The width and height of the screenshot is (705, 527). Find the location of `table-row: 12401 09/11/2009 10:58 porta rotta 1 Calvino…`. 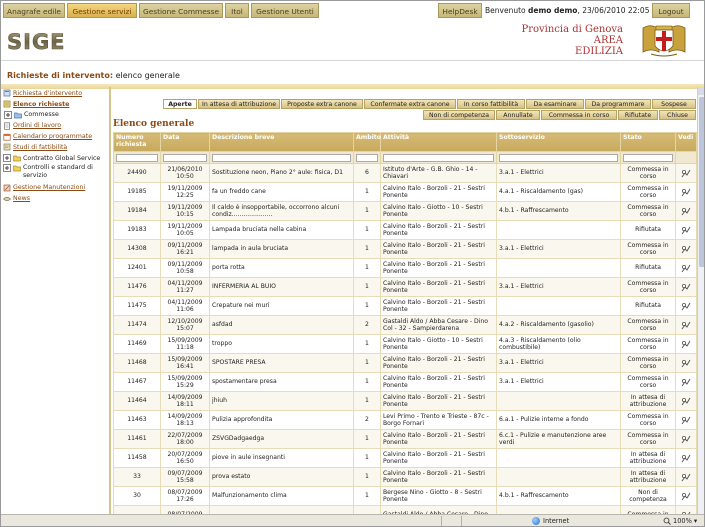

table-row: 12401 09/11/2009 10:58 porta rotta 1 Calvino… is located at coordinates (405, 268).